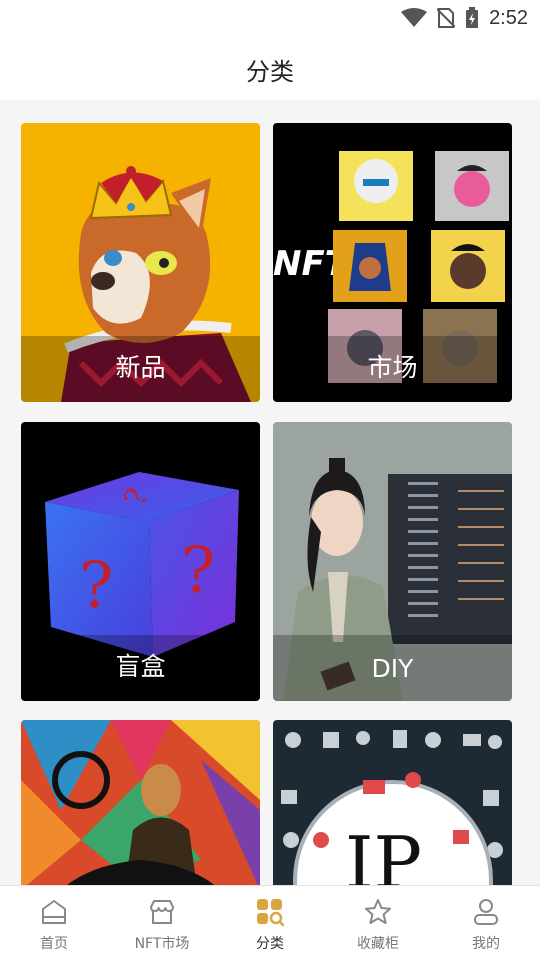 This screenshot has height=960, width=540. What do you see at coordinates (270, 944) in the screenshot?
I see `tab-label: 分类` at bounding box center [270, 944].